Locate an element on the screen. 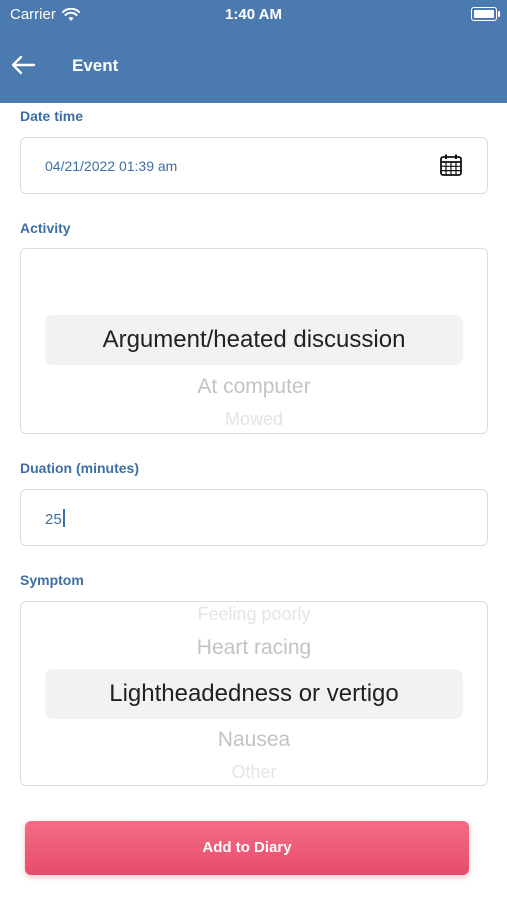 The height and width of the screenshot is (900, 507). symptom-option: Nausea is located at coordinates (254, 740).